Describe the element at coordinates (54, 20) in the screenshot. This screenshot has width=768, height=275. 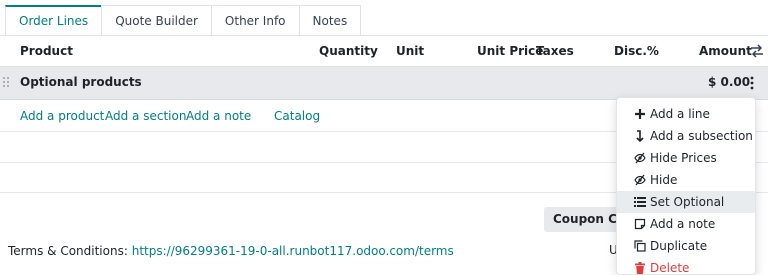
I see `tab-order-lines: Order Lines` at that location.